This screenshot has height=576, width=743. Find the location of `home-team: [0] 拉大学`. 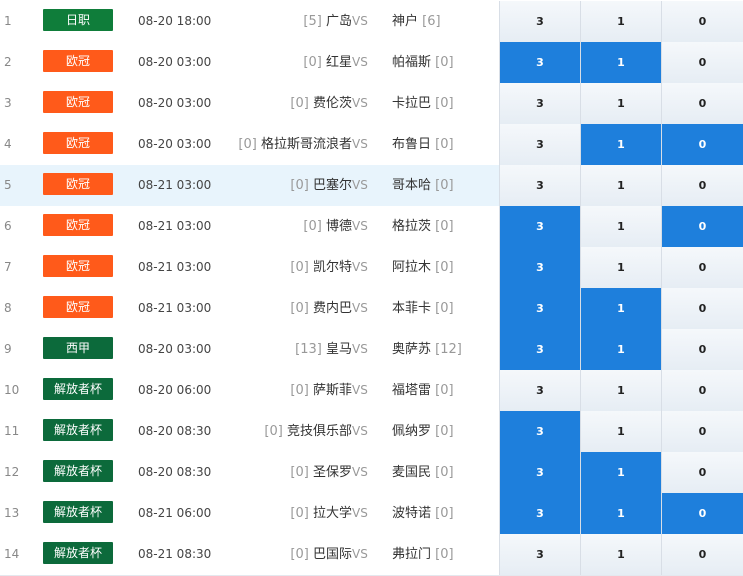

home-team: [0] 拉大学 is located at coordinates (266, 513).